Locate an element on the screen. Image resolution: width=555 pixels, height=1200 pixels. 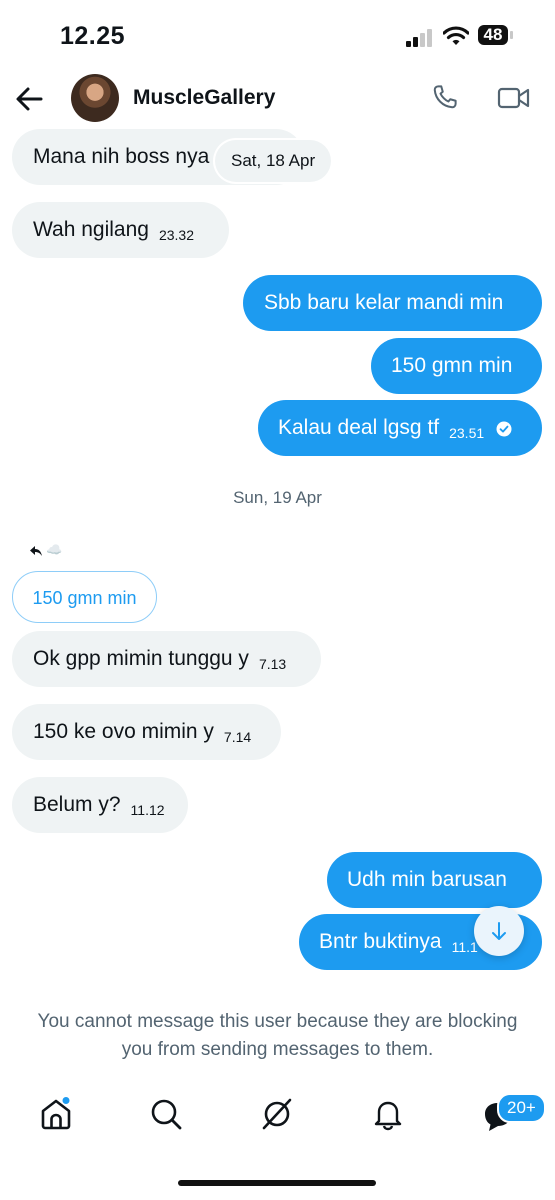
message-text: Kalau deal lgsg tf is located at coordinates (359, 427).